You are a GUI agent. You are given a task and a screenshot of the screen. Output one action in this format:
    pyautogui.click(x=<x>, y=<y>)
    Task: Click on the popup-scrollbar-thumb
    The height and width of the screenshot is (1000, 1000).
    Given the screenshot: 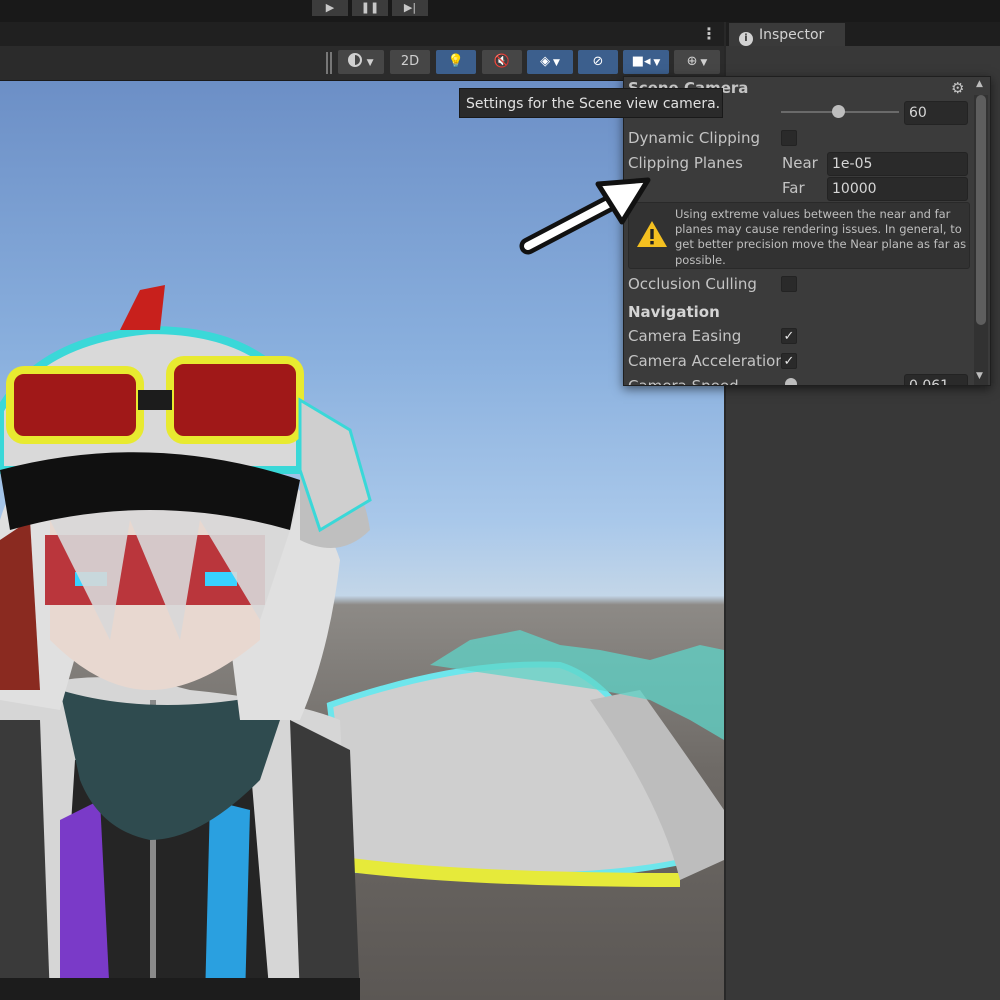 What is the action you would take?
    pyautogui.click(x=981, y=210)
    